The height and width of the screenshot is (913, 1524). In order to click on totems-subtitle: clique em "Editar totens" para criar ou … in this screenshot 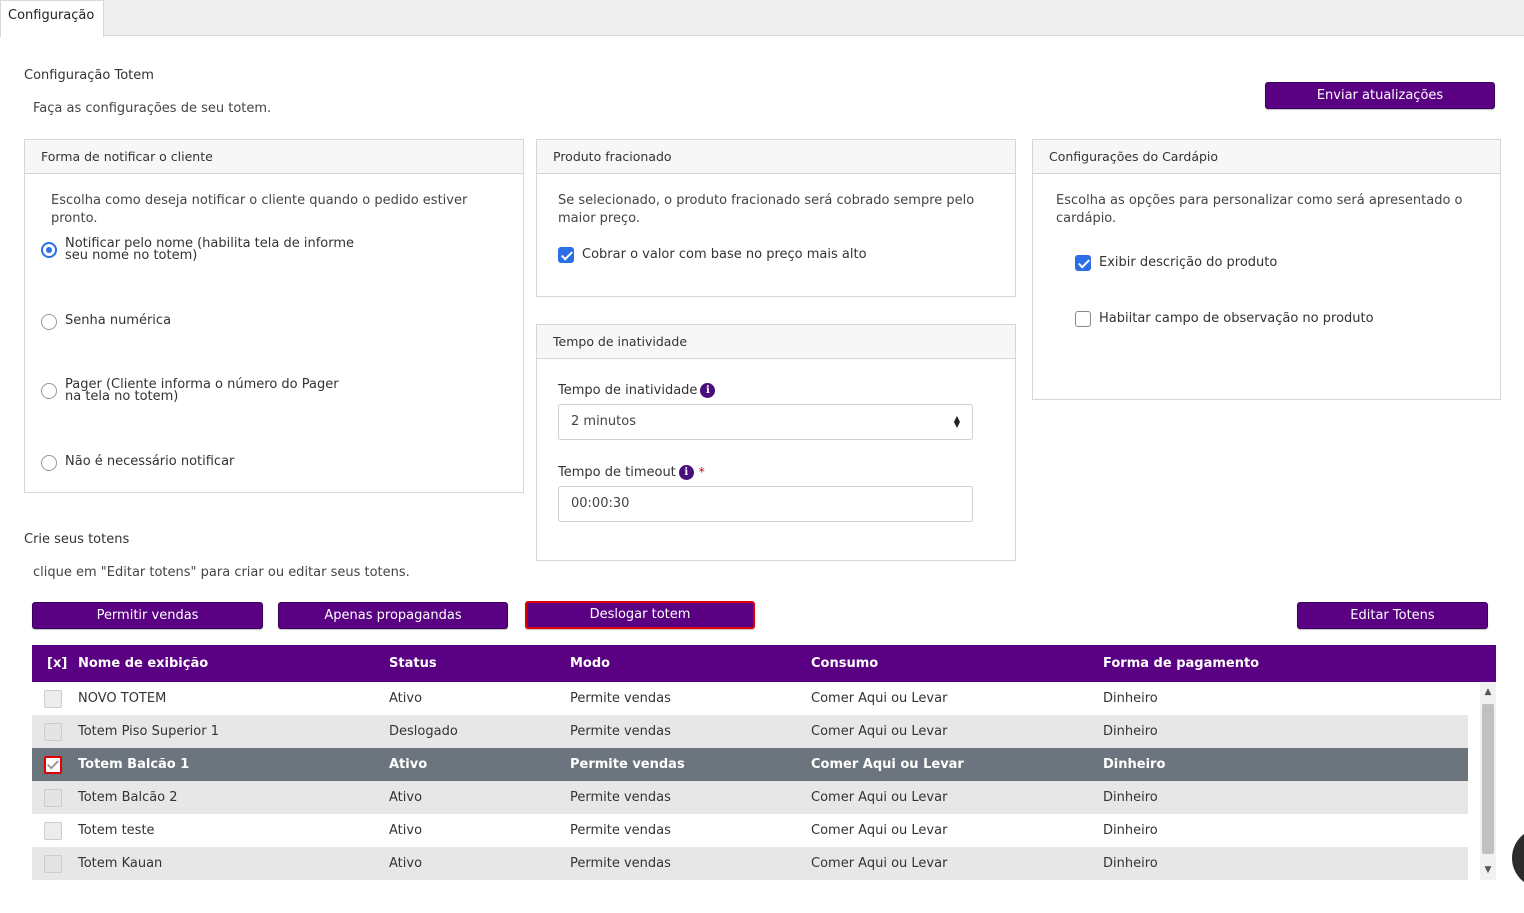, I will do `click(221, 572)`.